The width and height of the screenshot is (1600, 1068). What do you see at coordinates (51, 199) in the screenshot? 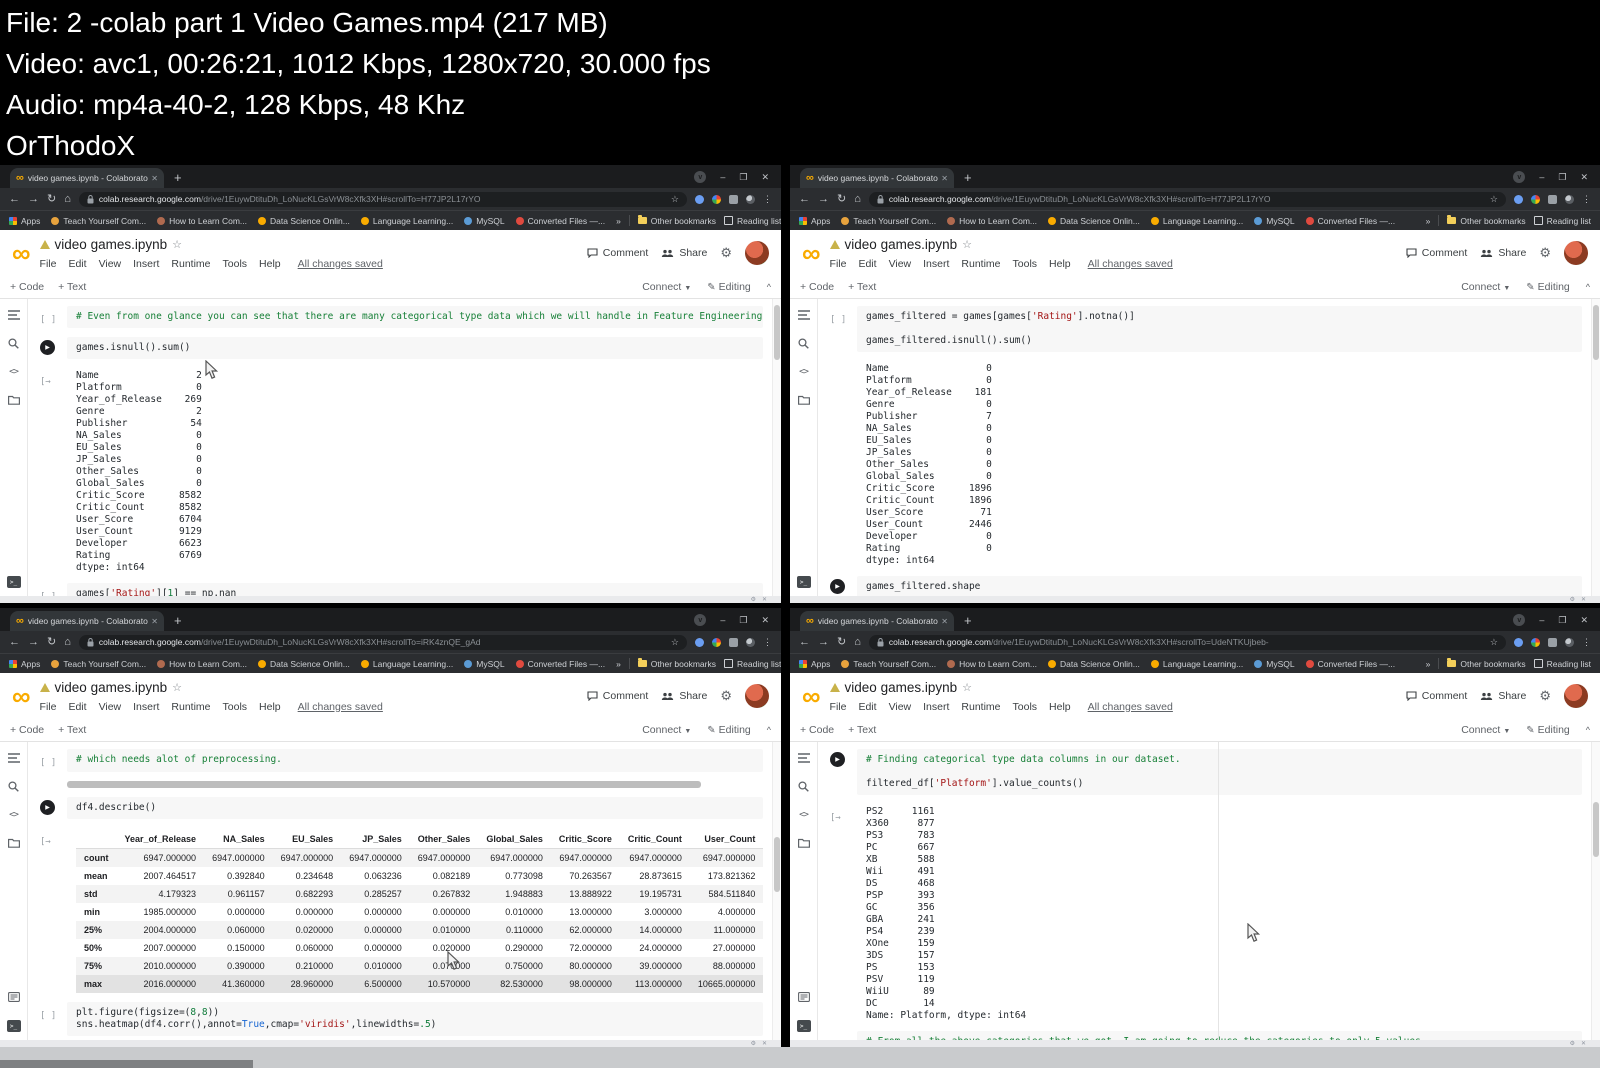
I see `reload-icon: ↻` at bounding box center [51, 199].